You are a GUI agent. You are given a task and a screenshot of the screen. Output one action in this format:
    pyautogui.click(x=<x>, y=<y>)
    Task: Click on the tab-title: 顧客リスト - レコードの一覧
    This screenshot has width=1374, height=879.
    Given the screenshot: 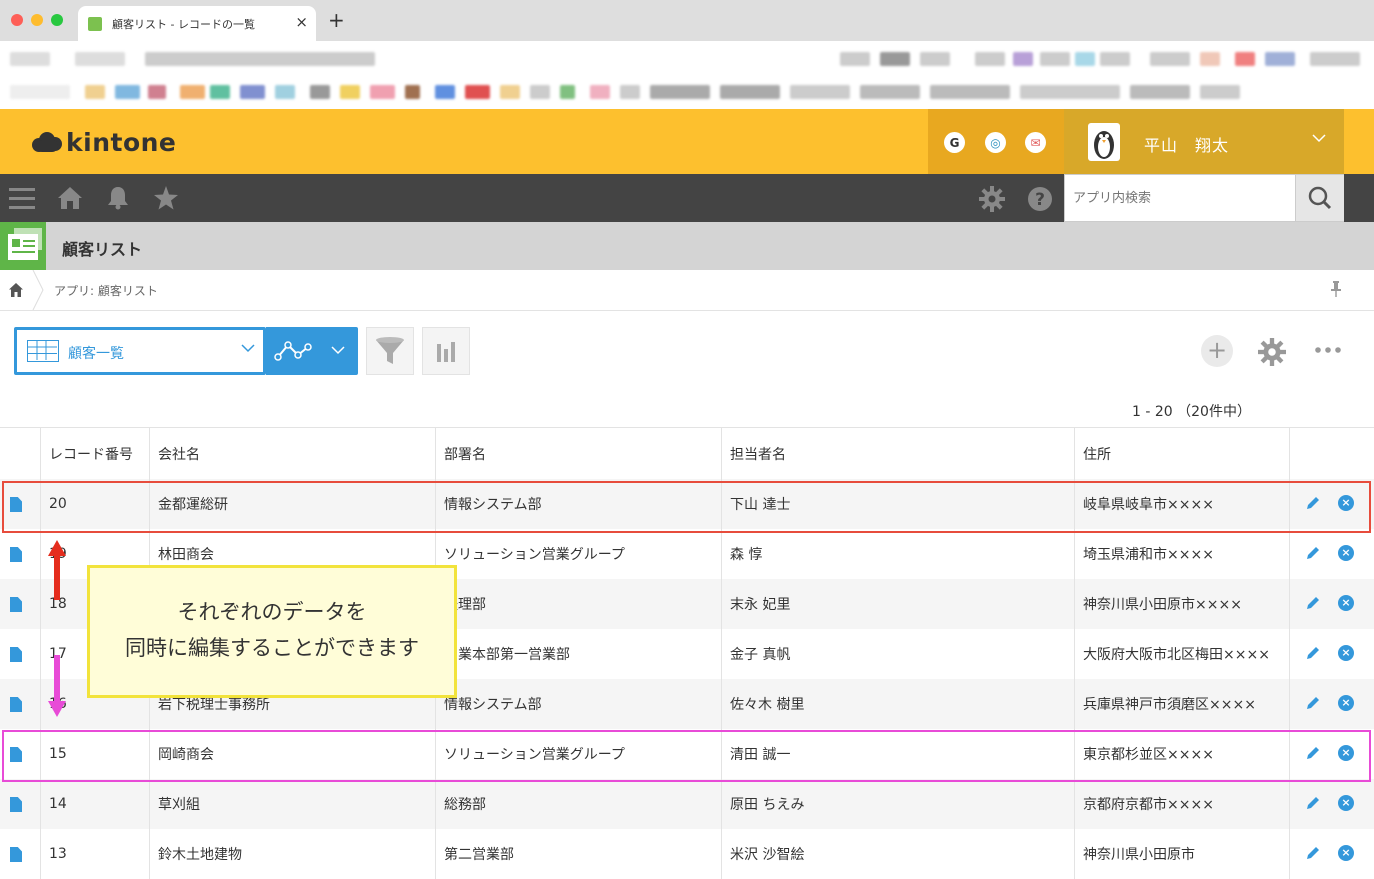 What is the action you would take?
    pyautogui.click(x=183, y=24)
    